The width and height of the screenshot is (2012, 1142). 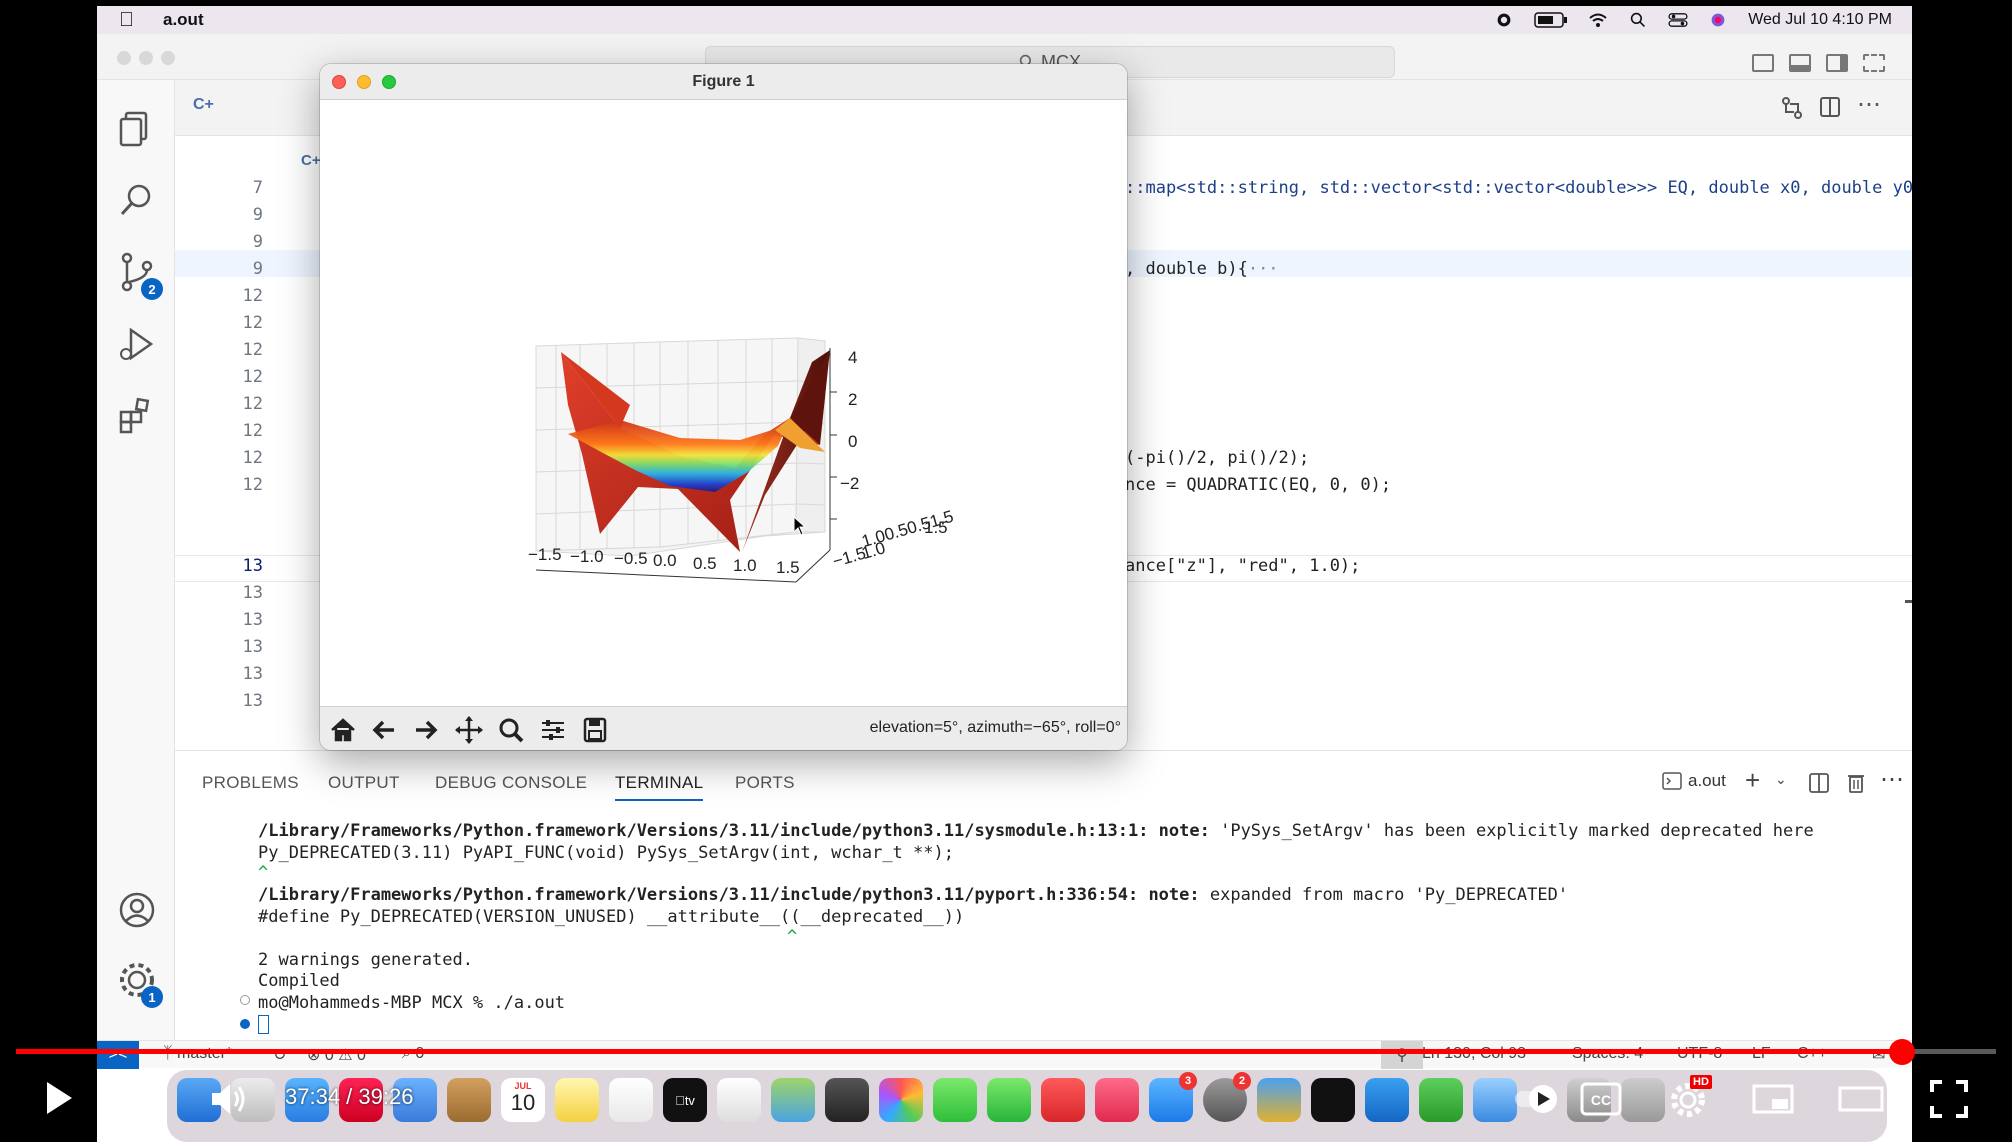 What do you see at coordinates (685, 1100) in the screenshot?
I see `apple-tv-app-icon: tv` at bounding box center [685, 1100].